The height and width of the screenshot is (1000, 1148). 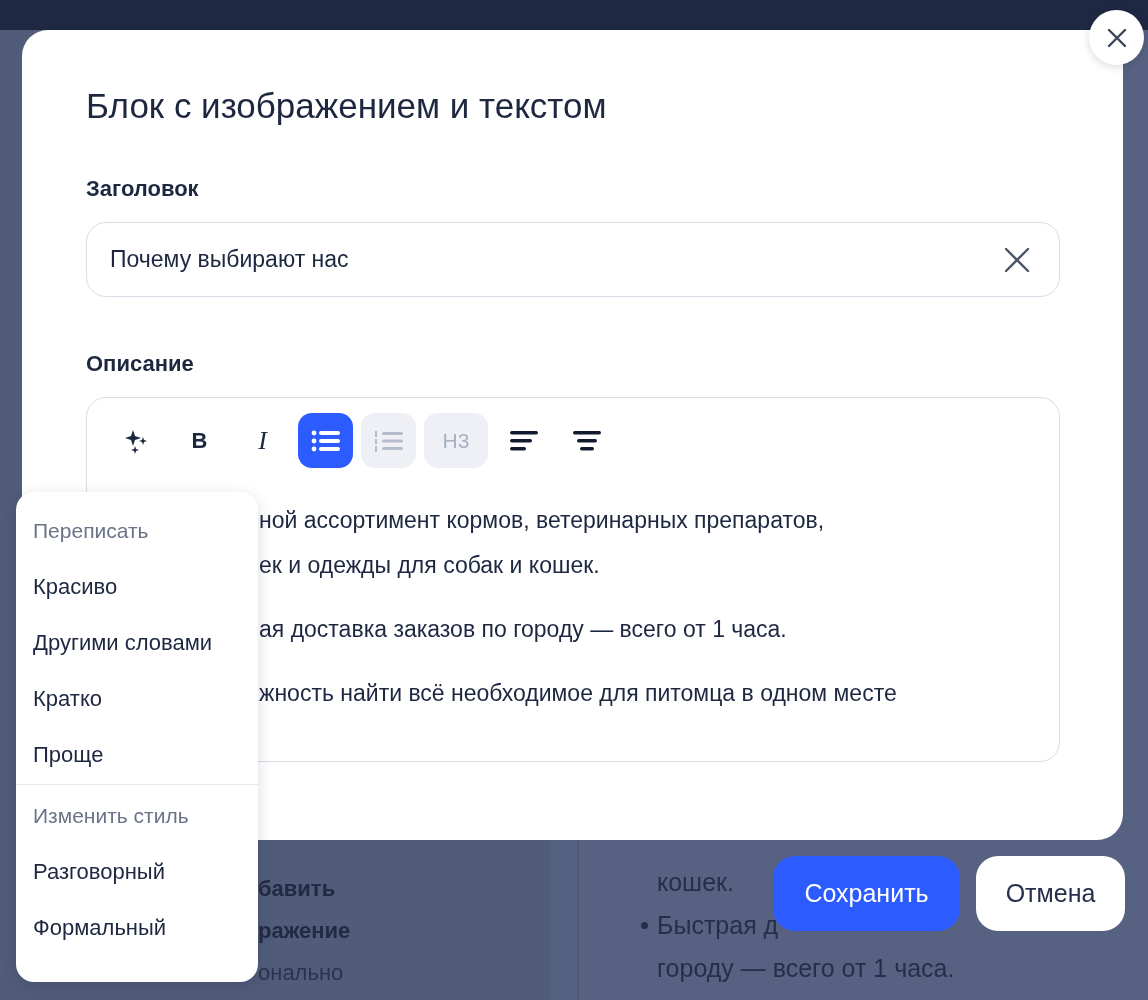 What do you see at coordinates (430, 565) in the screenshot?
I see `editor-text: ек и одежды для собак и кошек.` at bounding box center [430, 565].